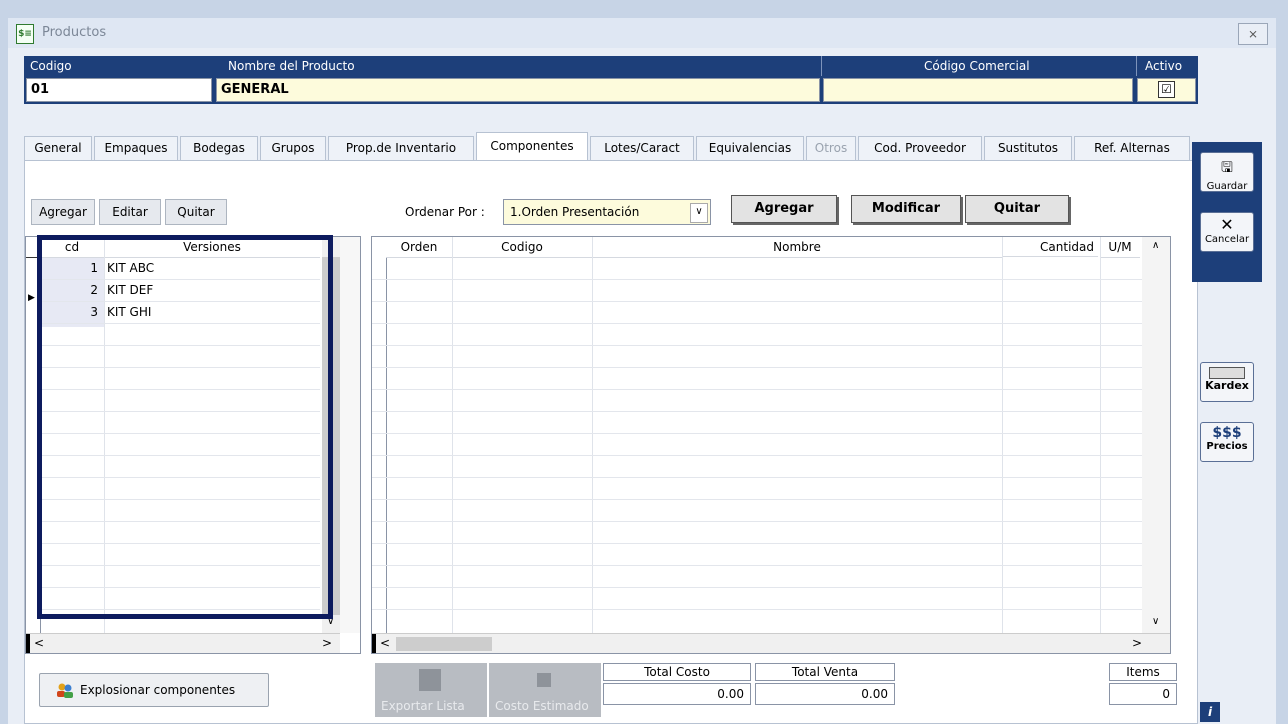 This screenshot has width=1288, height=724. Describe the element at coordinates (1227, 168) in the screenshot. I see `floppy-icon: 🖫` at that location.